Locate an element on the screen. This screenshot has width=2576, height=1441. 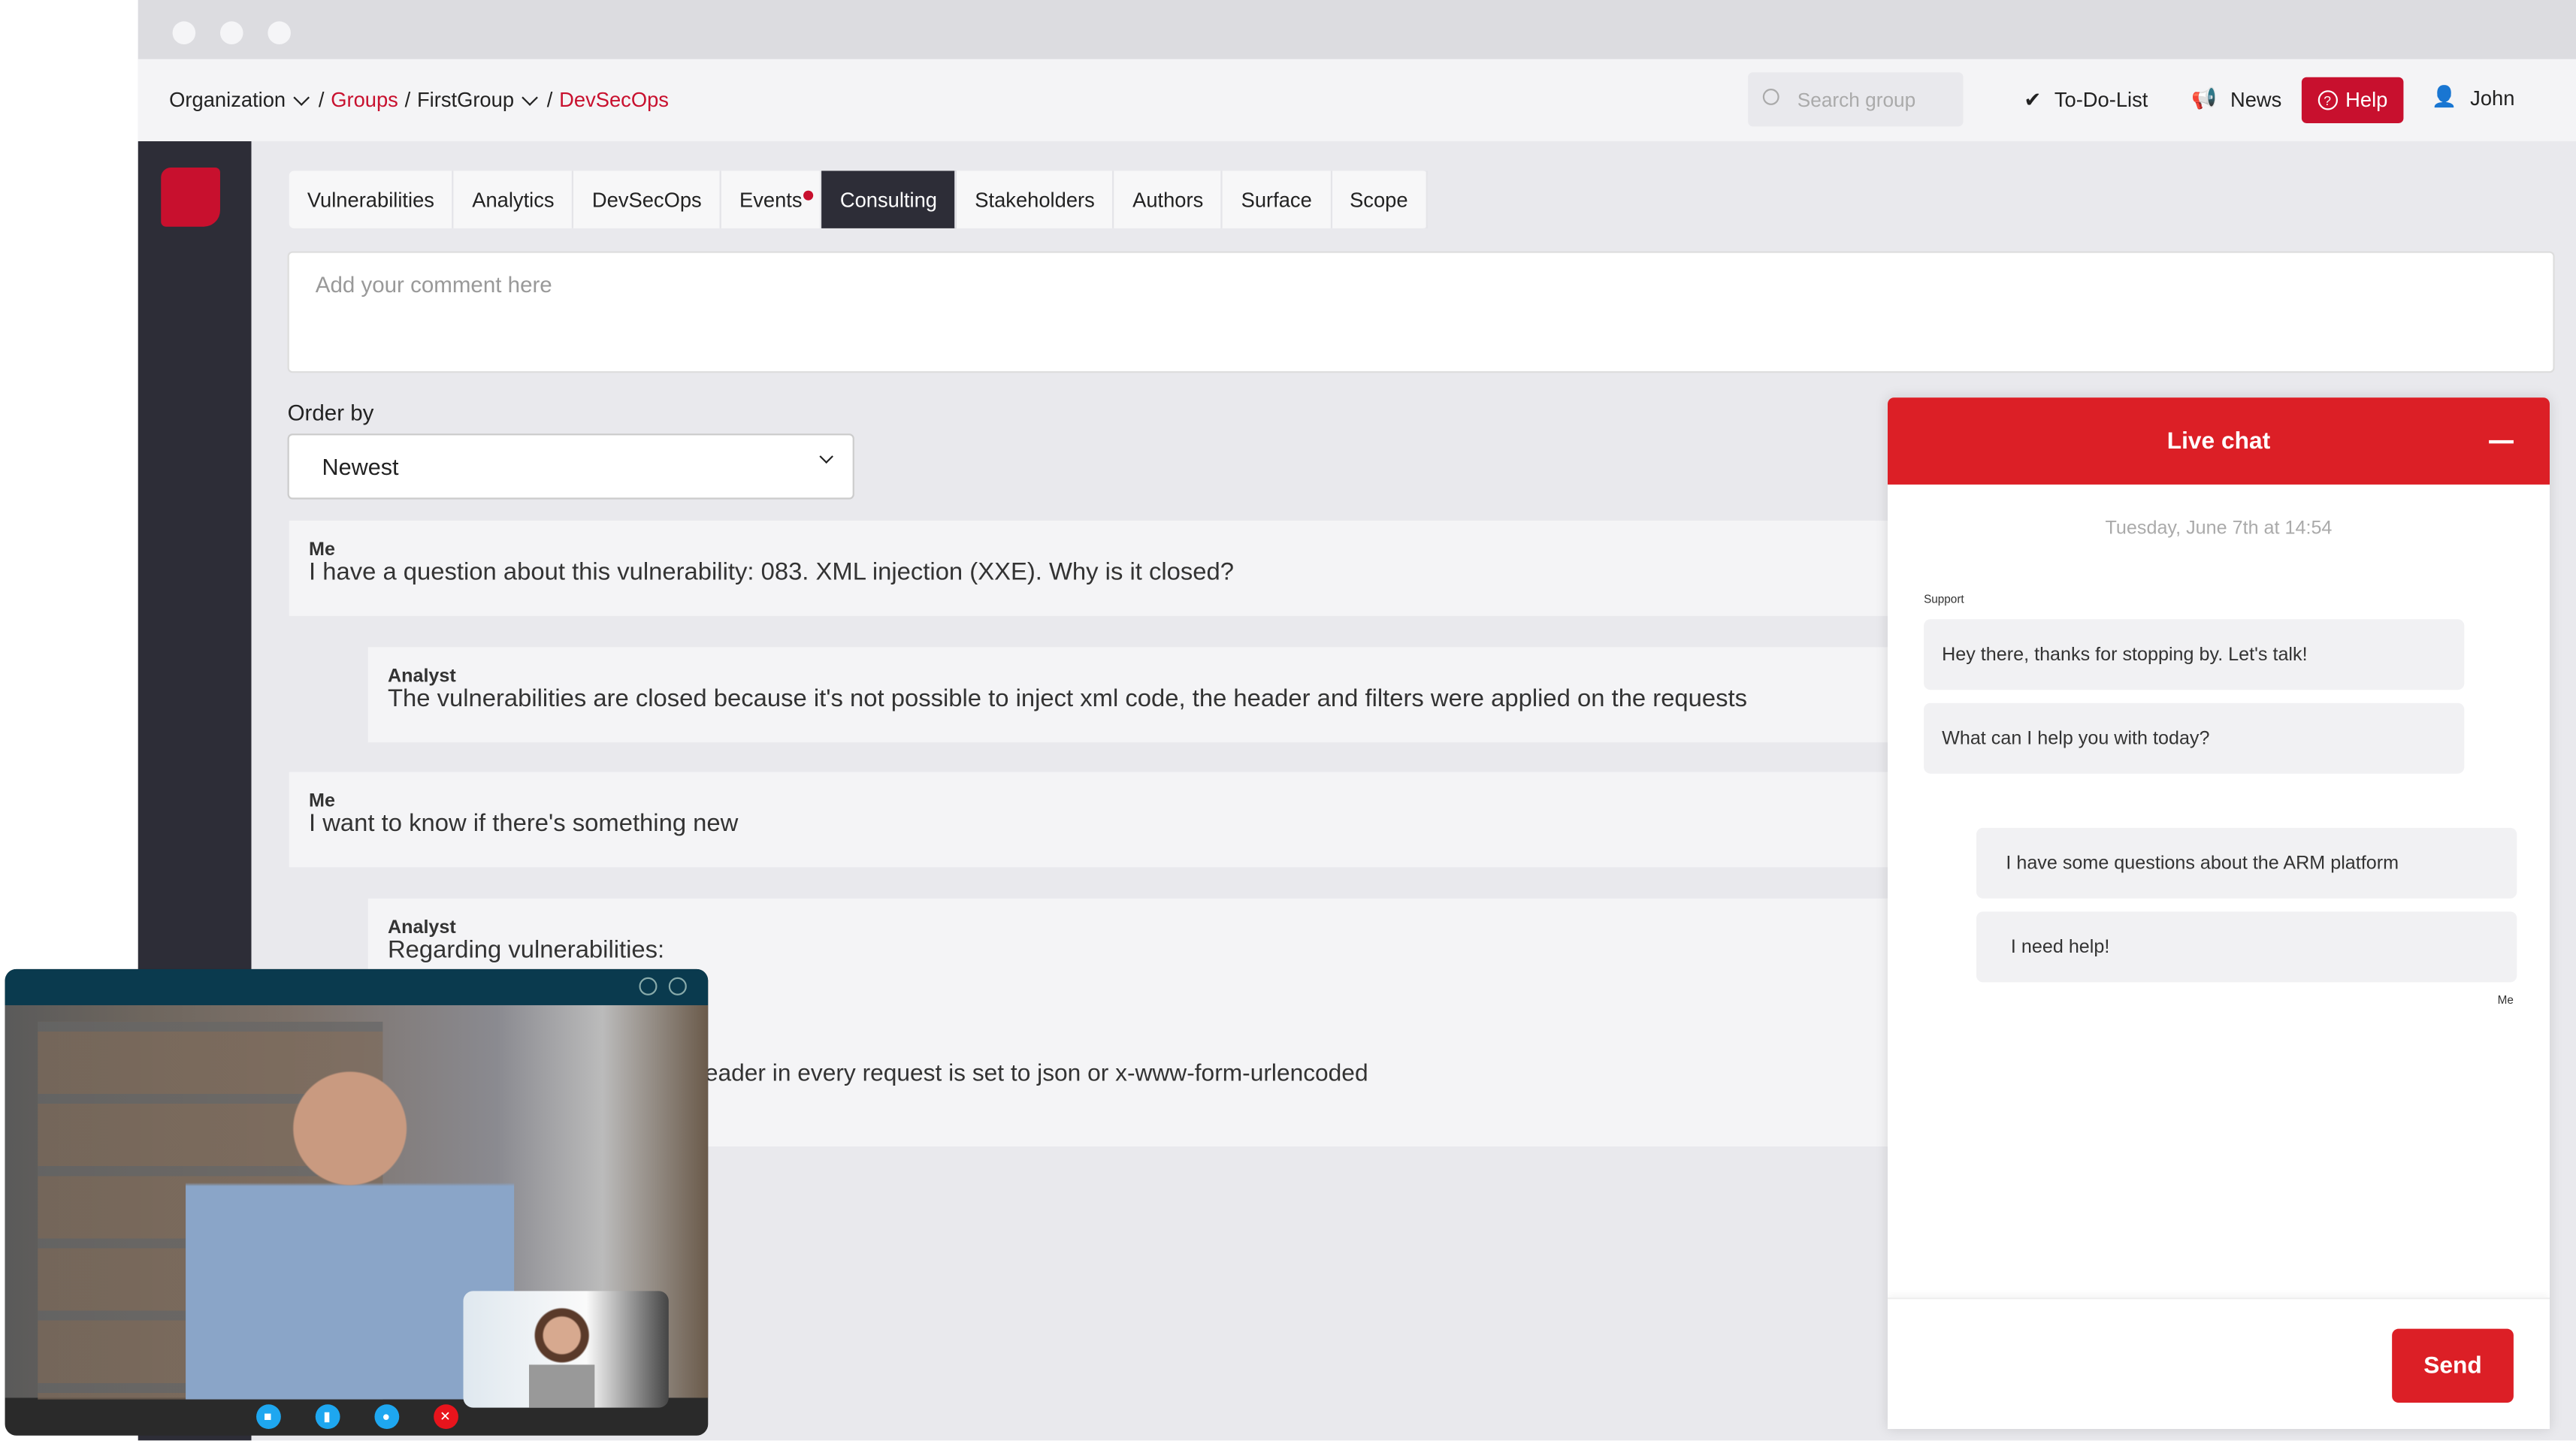
search-placeholder: Search group is located at coordinates (1857, 99).